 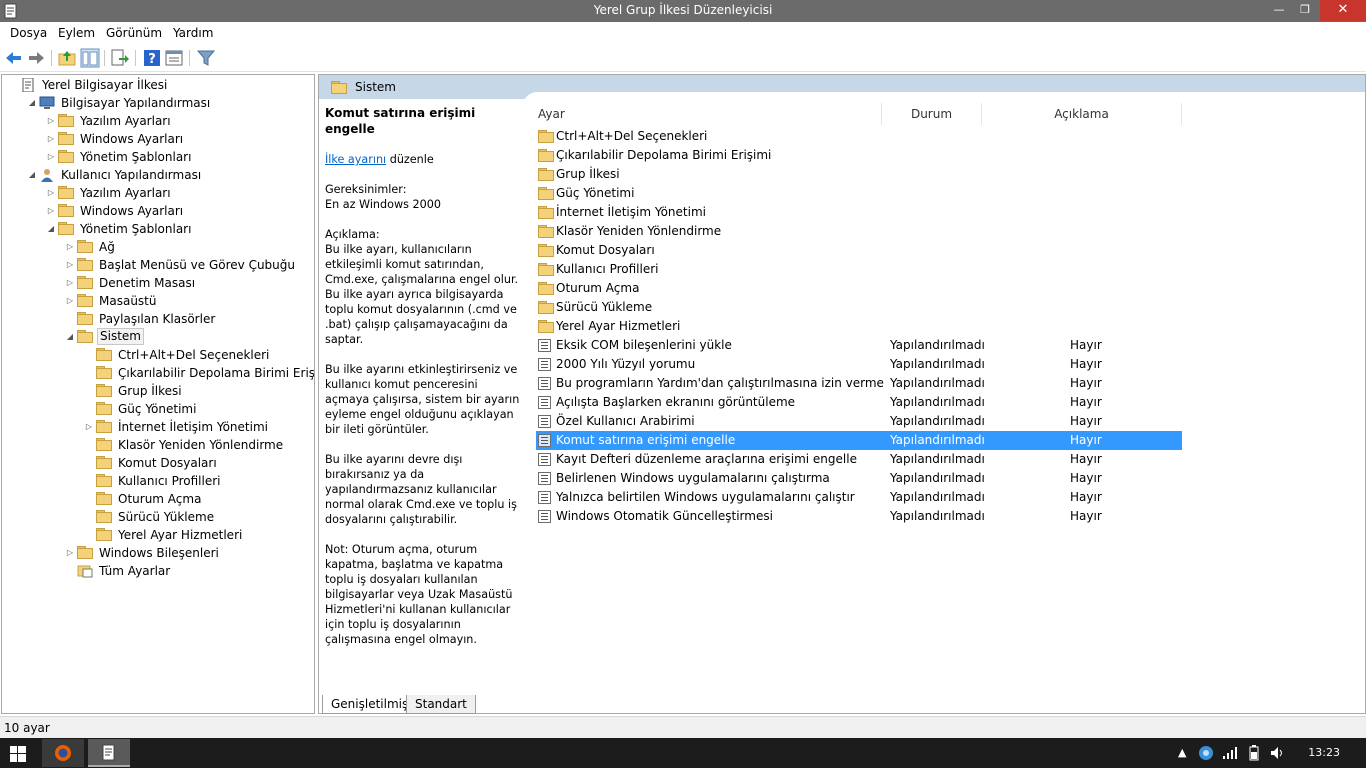 What do you see at coordinates (152, 58) in the screenshot?
I see `help-icon: ?` at bounding box center [152, 58].